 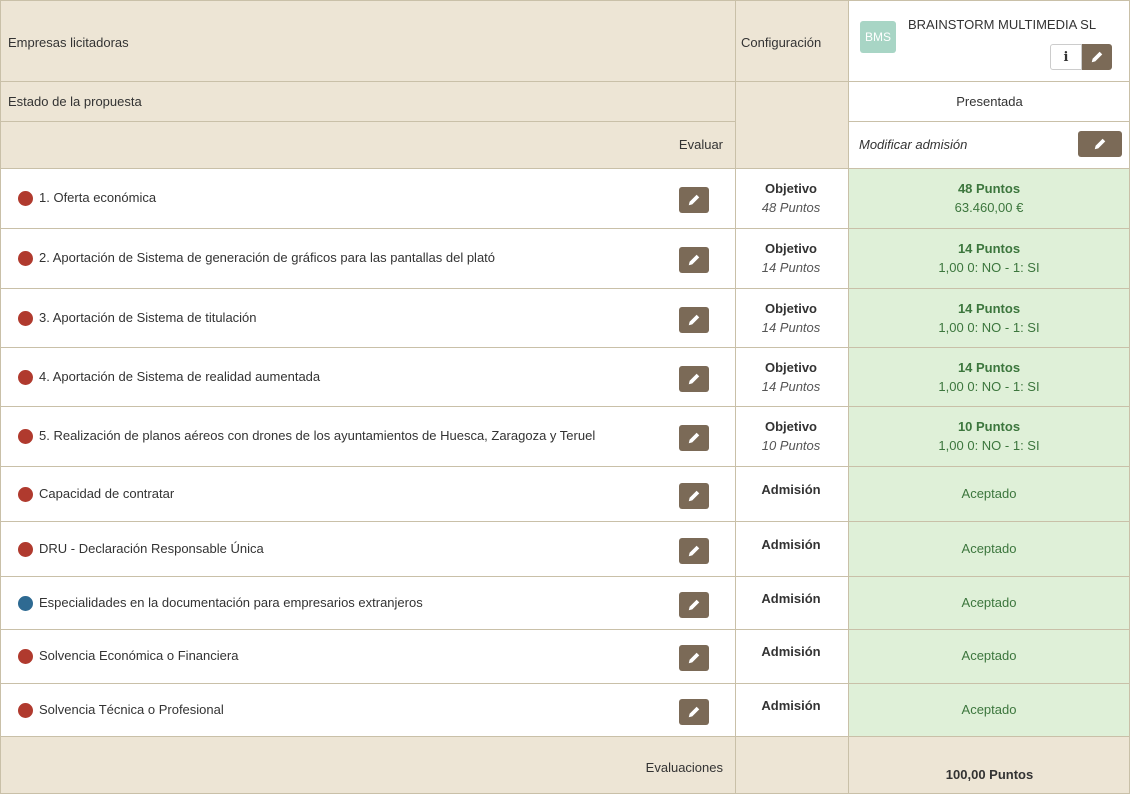 I want to click on config-header: Configuración, so click(x=781, y=42).